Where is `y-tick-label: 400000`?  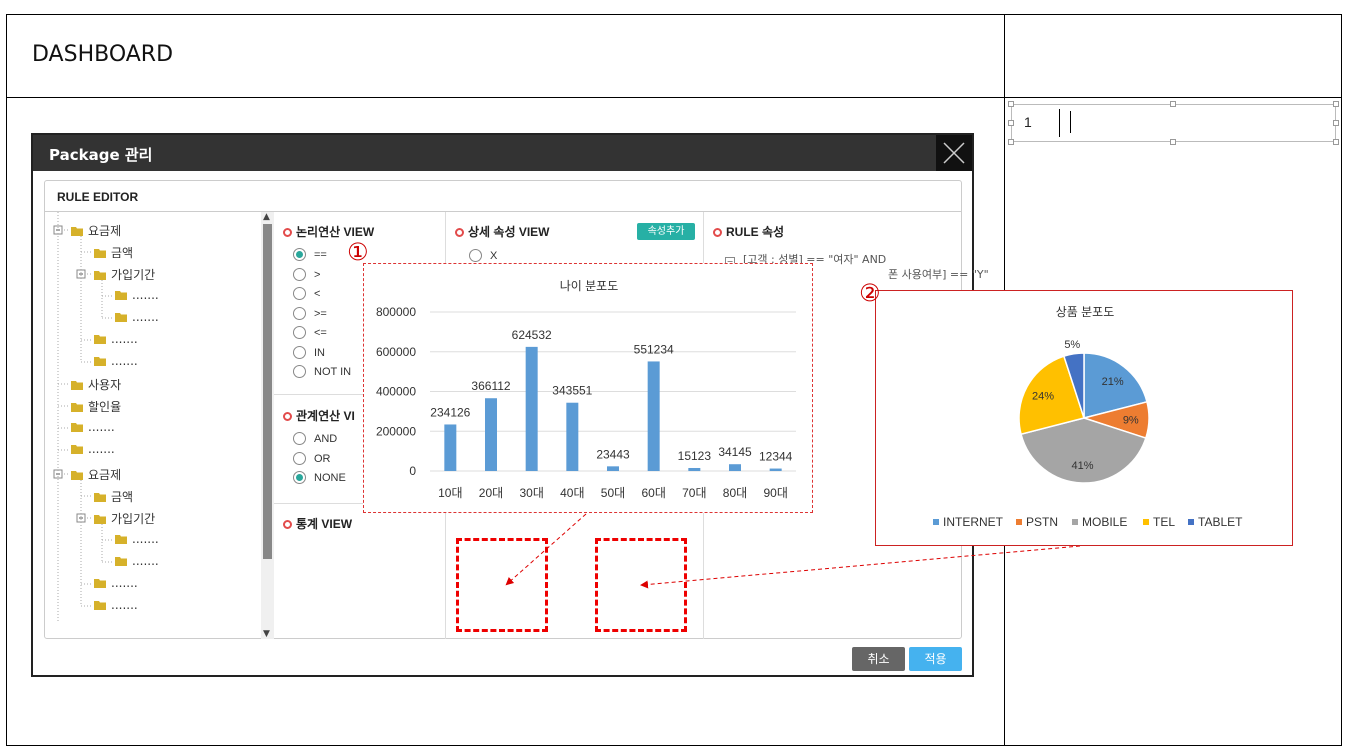 y-tick-label: 400000 is located at coordinates (396, 392).